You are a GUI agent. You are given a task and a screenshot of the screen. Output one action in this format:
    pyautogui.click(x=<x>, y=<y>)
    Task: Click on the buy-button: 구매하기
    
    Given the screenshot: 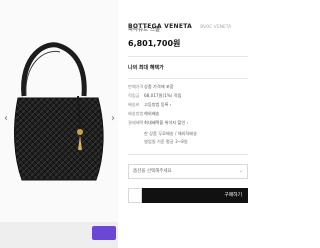 What is the action you would take?
    pyautogui.click(x=195, y=195)
    